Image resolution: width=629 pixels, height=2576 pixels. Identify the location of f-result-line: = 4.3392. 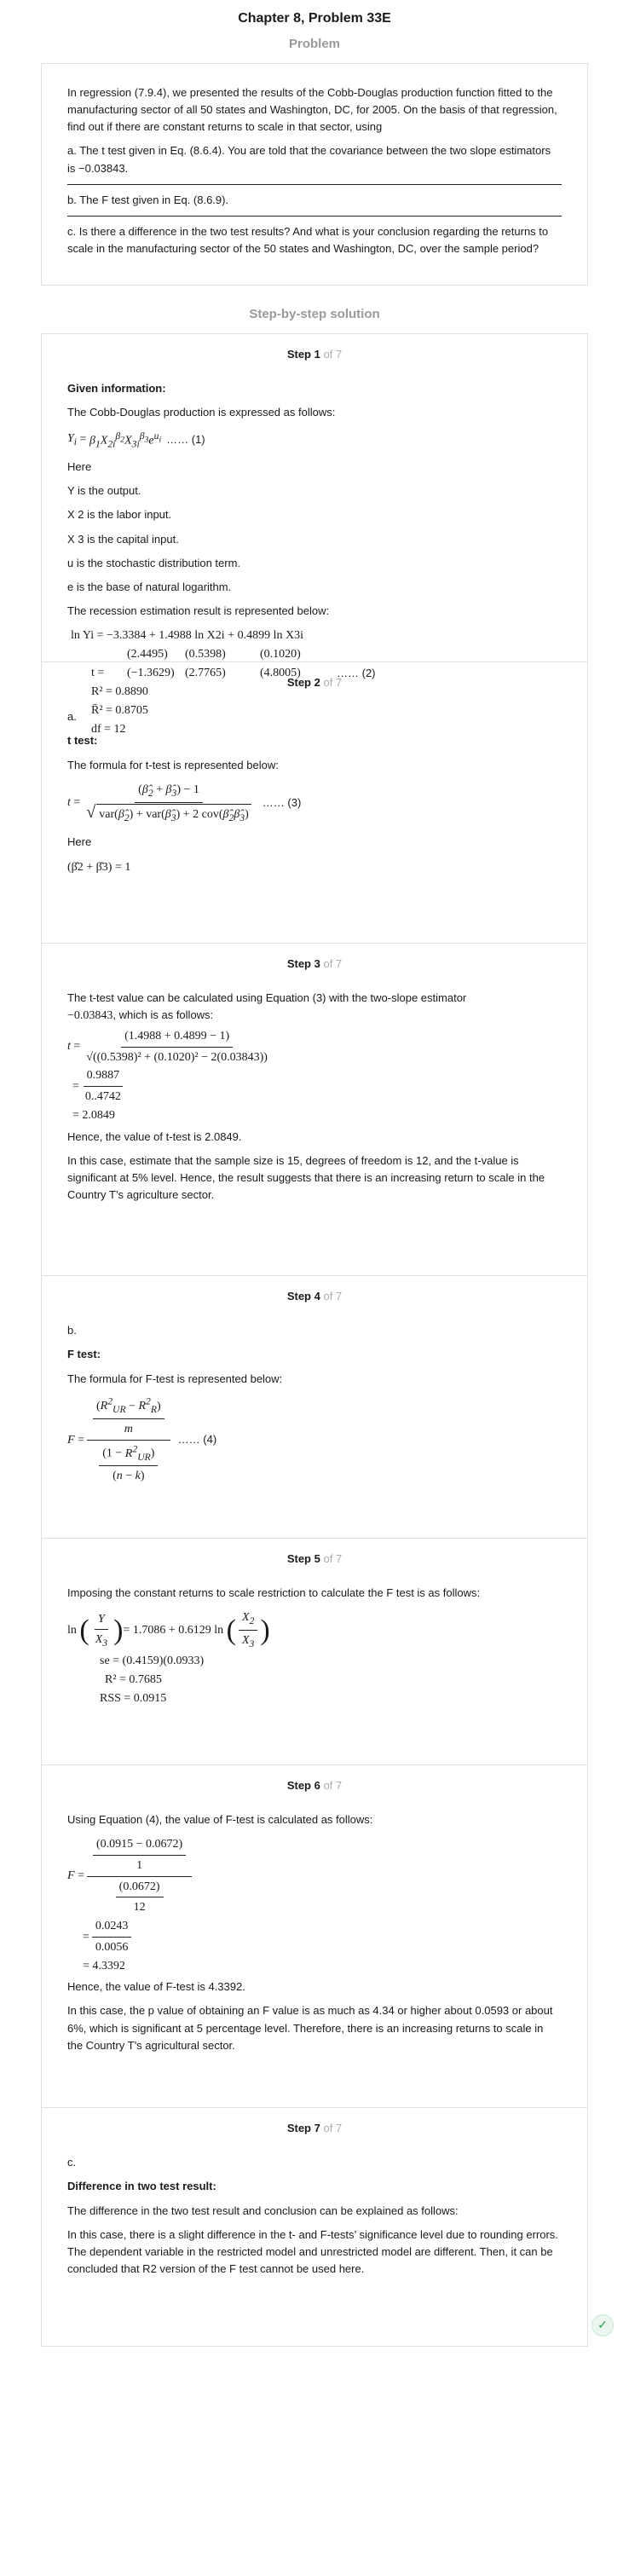
(104, 1965).